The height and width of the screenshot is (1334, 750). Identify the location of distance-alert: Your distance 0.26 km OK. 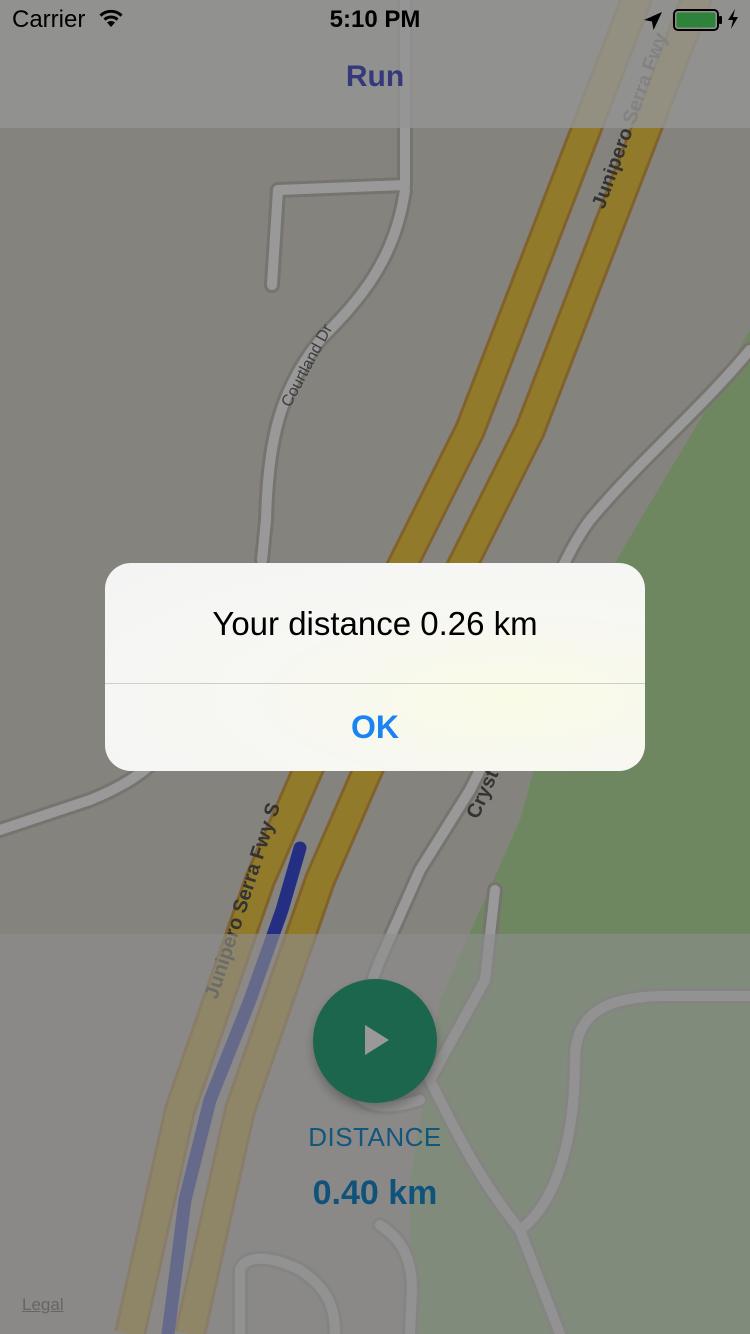
(375, 667).